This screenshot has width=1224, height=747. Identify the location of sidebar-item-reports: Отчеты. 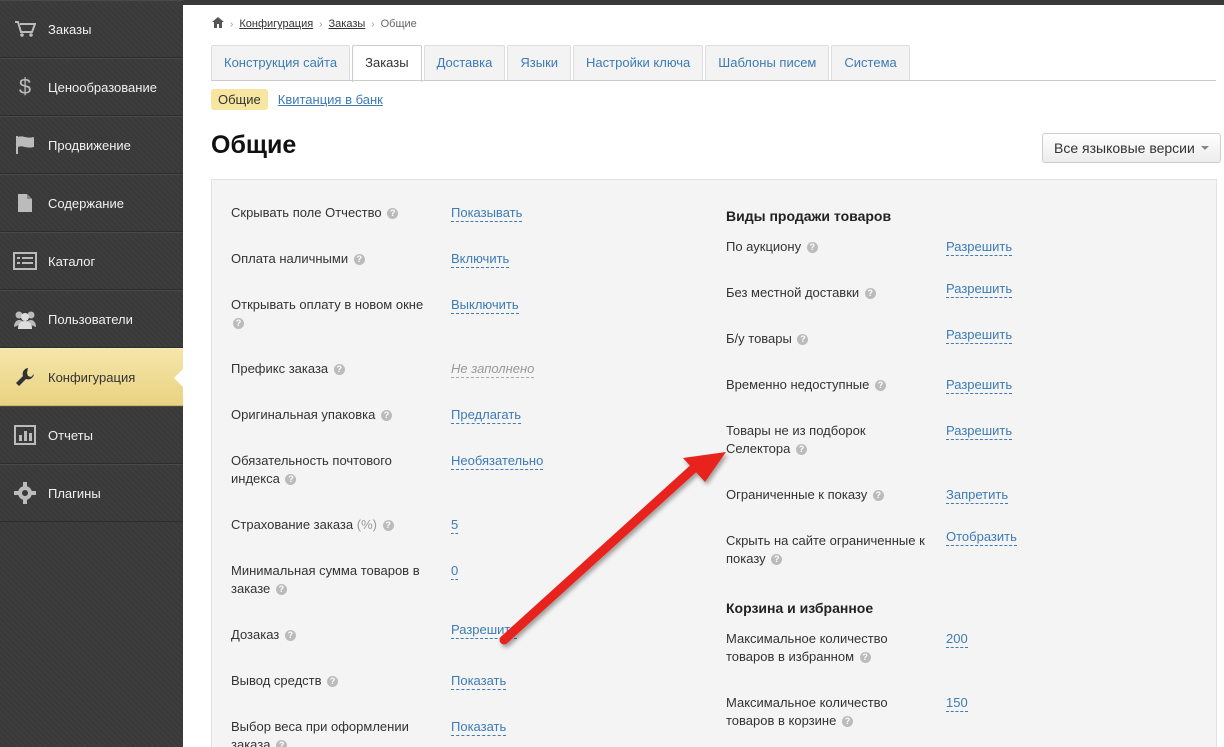
(91, 435).